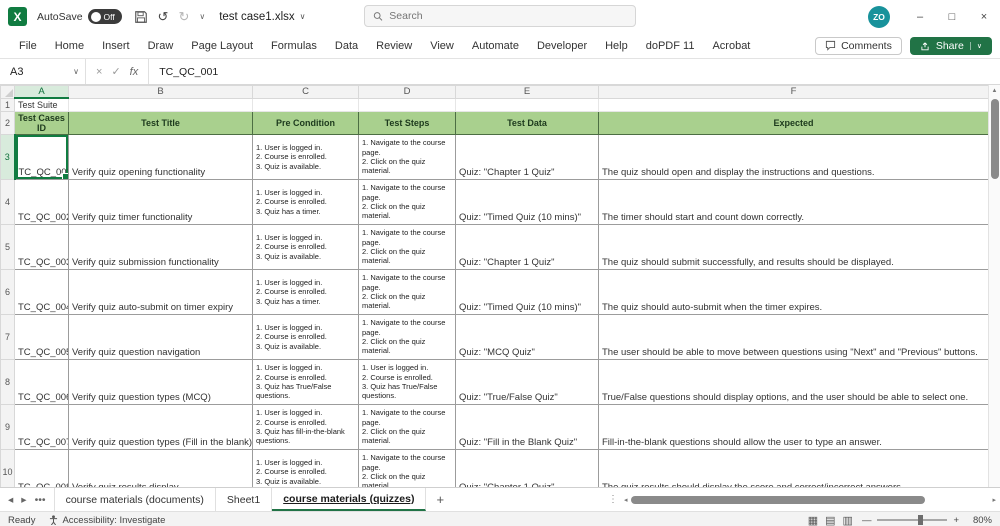 Image resolution: width=1000 pixels, height=526 pixels. What do you see at coordinates (294, 46) in the screenshot?
I see `ribbon-tab-formulas: Formulas` at bounding box center [294, 46].